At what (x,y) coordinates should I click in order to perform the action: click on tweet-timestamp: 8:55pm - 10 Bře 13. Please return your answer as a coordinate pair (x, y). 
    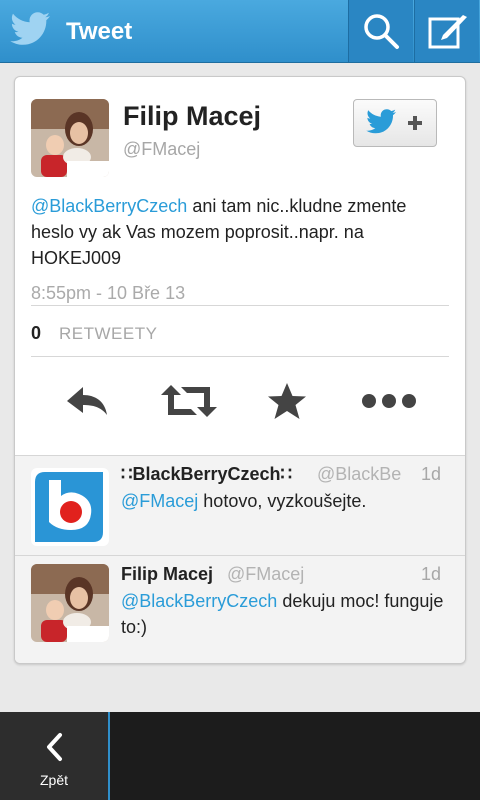
    Looking at the image, I should click on (108, 293).